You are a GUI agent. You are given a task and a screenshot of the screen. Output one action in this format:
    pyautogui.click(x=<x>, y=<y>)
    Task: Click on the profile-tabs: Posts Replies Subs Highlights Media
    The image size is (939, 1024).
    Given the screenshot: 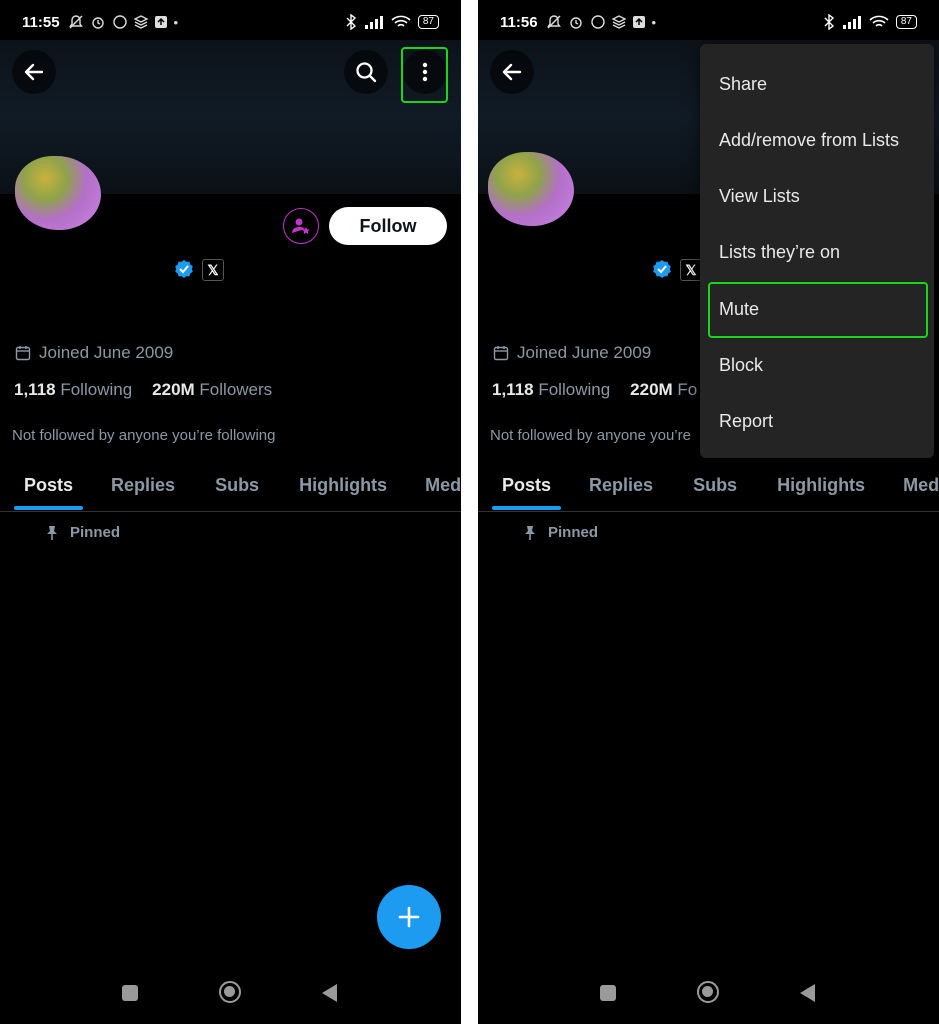 What is the action you would take?
    pyautogui.click(x=230, y=488)
    